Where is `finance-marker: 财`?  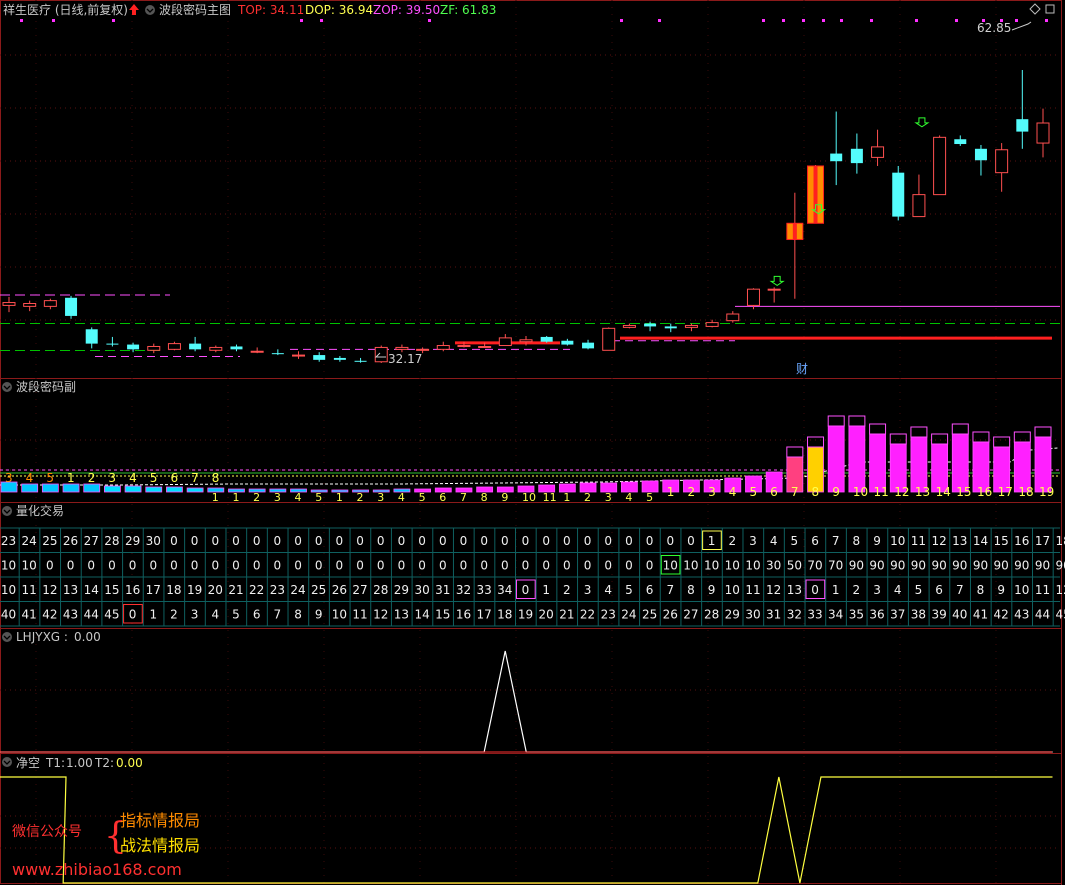
finance-marker: 财 is located at coordinates (802, 369).